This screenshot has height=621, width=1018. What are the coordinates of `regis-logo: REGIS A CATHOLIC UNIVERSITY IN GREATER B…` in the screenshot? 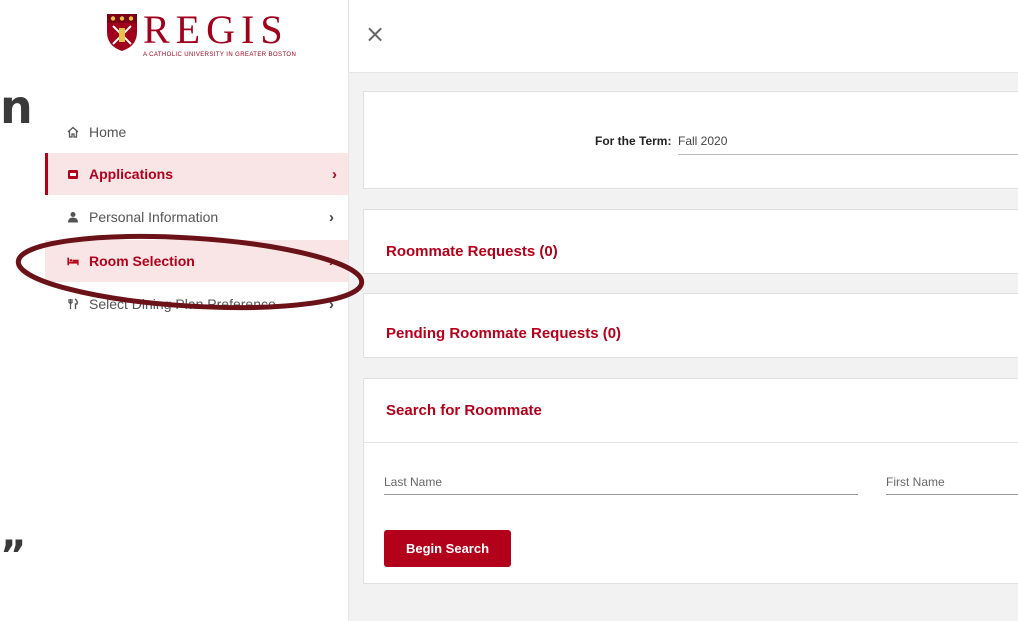 It's located at (205, 37).